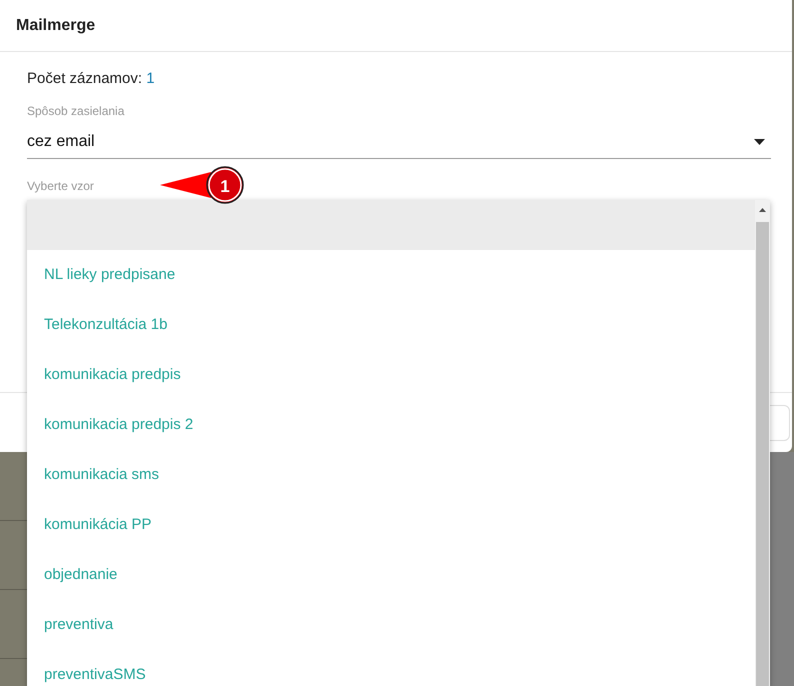  Describe the element at coordinates (399, 142) in the screenshot. I see `delivery-method-select: cez email` at that location.